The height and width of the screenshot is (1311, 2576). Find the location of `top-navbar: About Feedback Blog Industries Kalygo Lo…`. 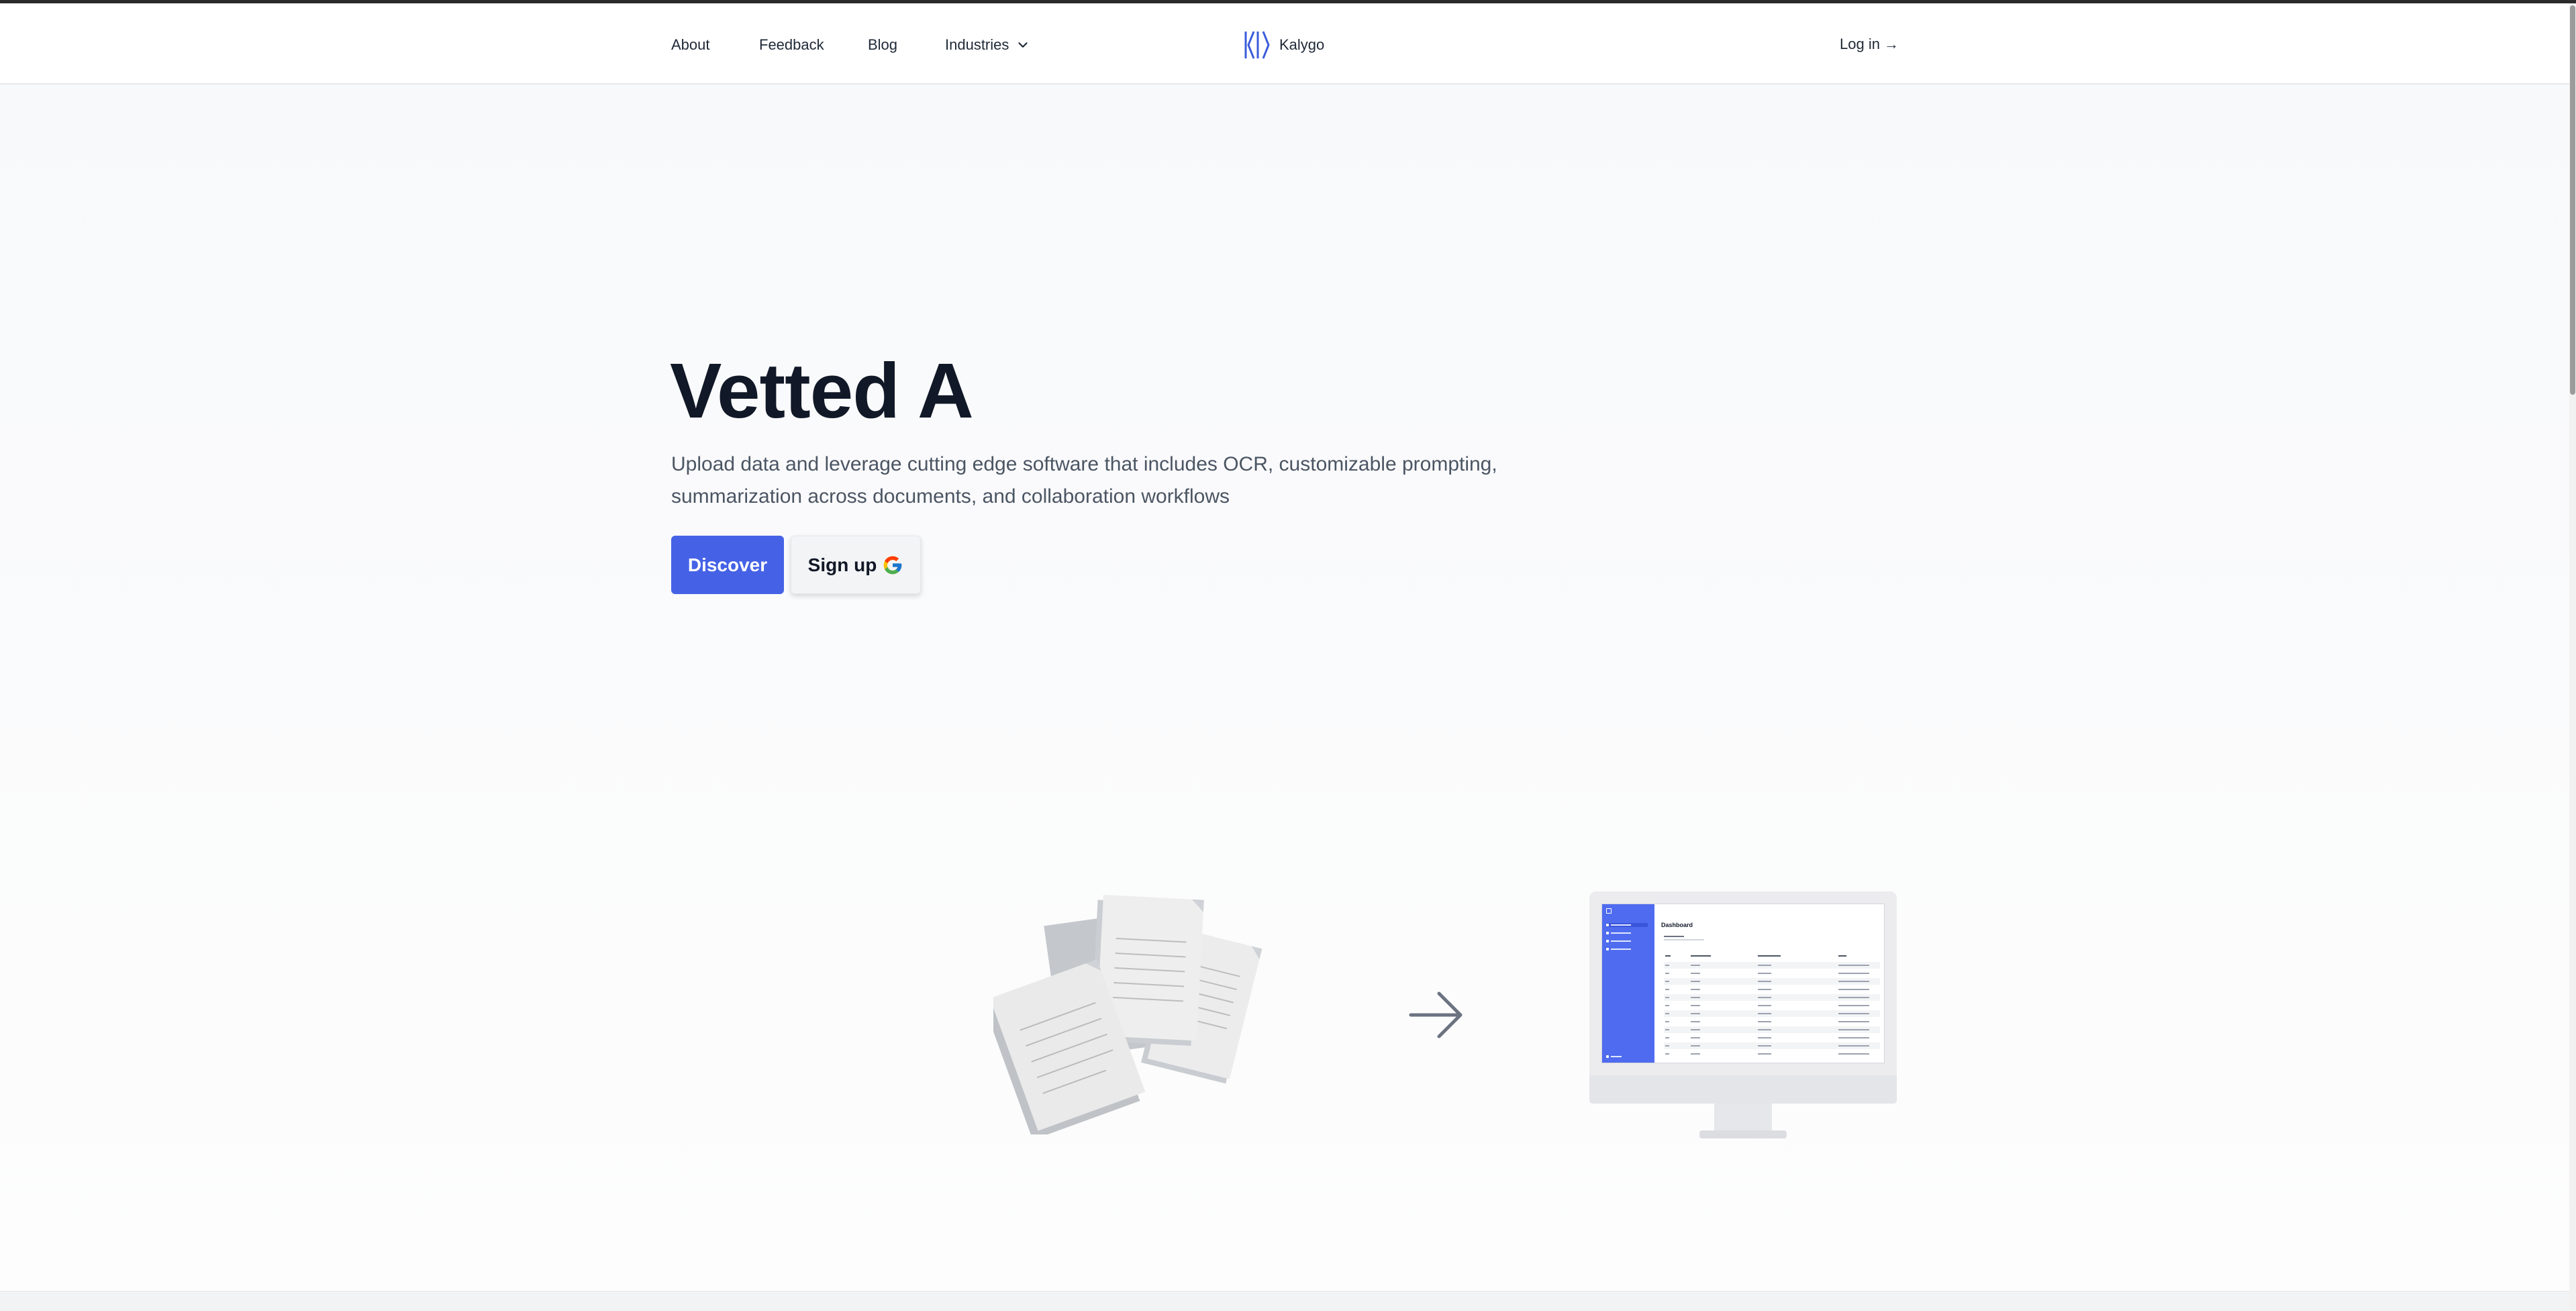

top-navbar: About Feedback Blog Industries Kalygo Lo… is located at coordinates (1284, 44).